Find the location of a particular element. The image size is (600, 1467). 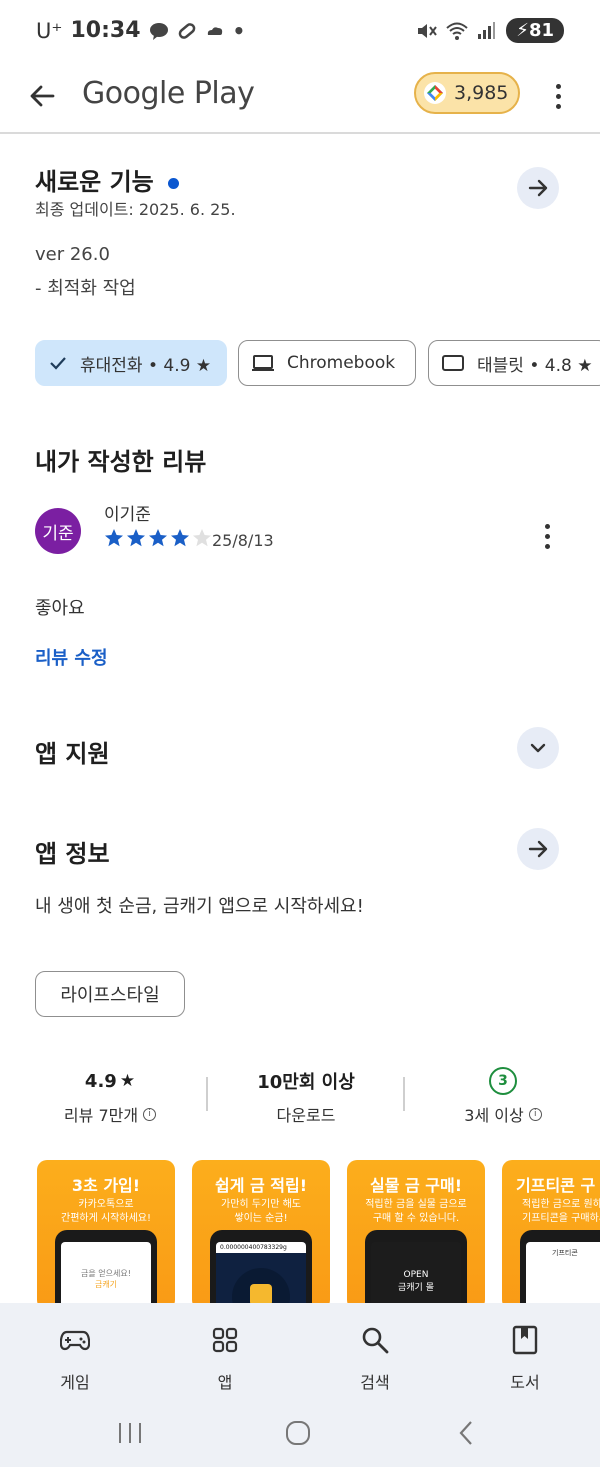

screenshot-sub-line: 적립한 금을 실물 금으로 is located at coordinates (416, 1204).